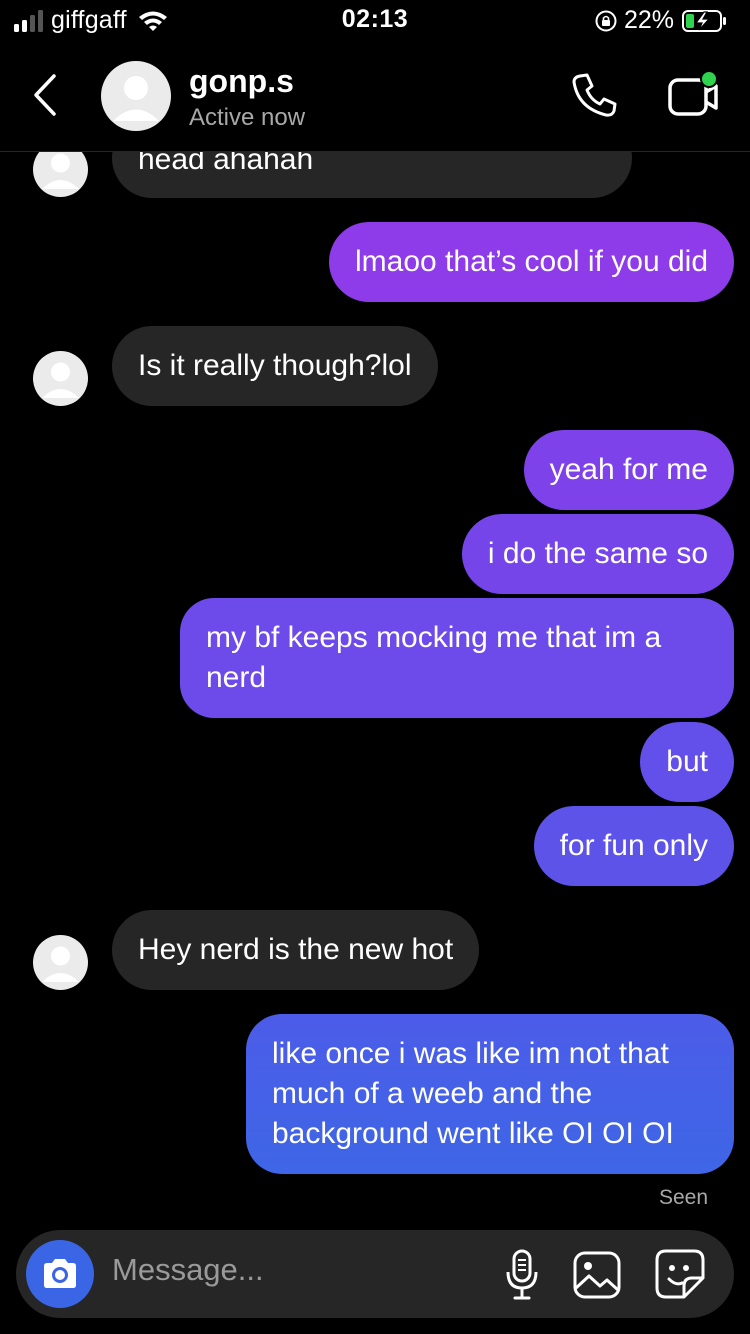 Image resolution: width=750 pixels, height=1334 pixels. What do you see at coordinates (687, 762) in the screenshot?
I see `message-bubble-outgoing: but` at bounding box center [687, 762].